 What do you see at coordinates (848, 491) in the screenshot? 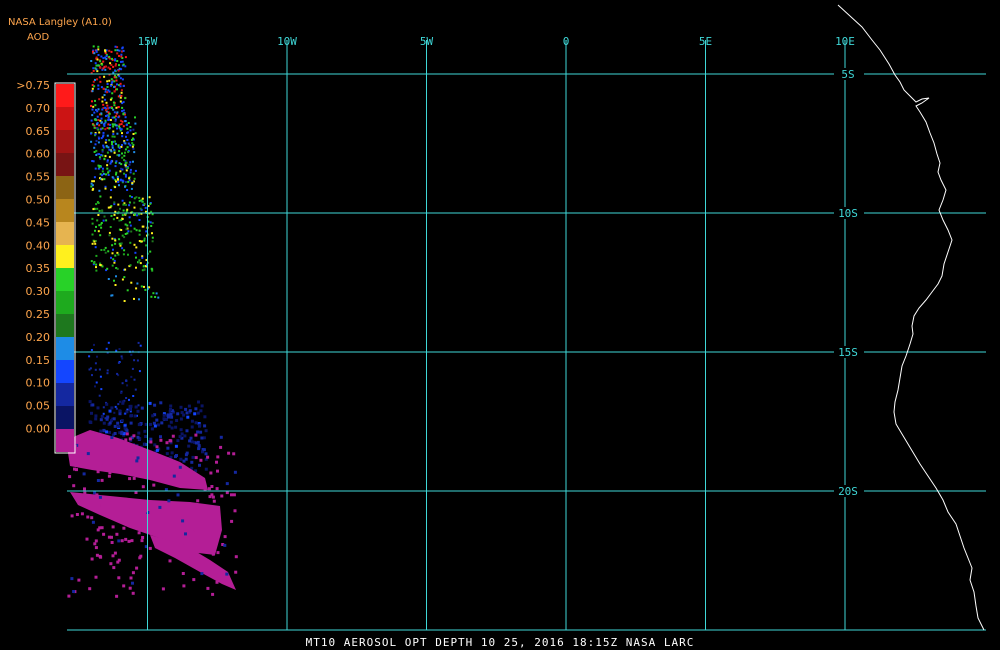
I see `latitude-label: 20S` at bounding box center [848, 491].